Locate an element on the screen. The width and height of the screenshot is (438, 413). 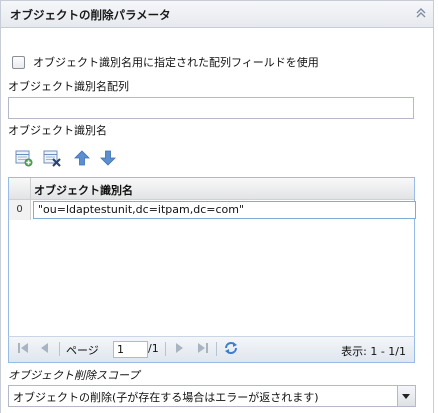
panel-title: オブジェクトの削除パラメータ is located at coordinates (90, 15).